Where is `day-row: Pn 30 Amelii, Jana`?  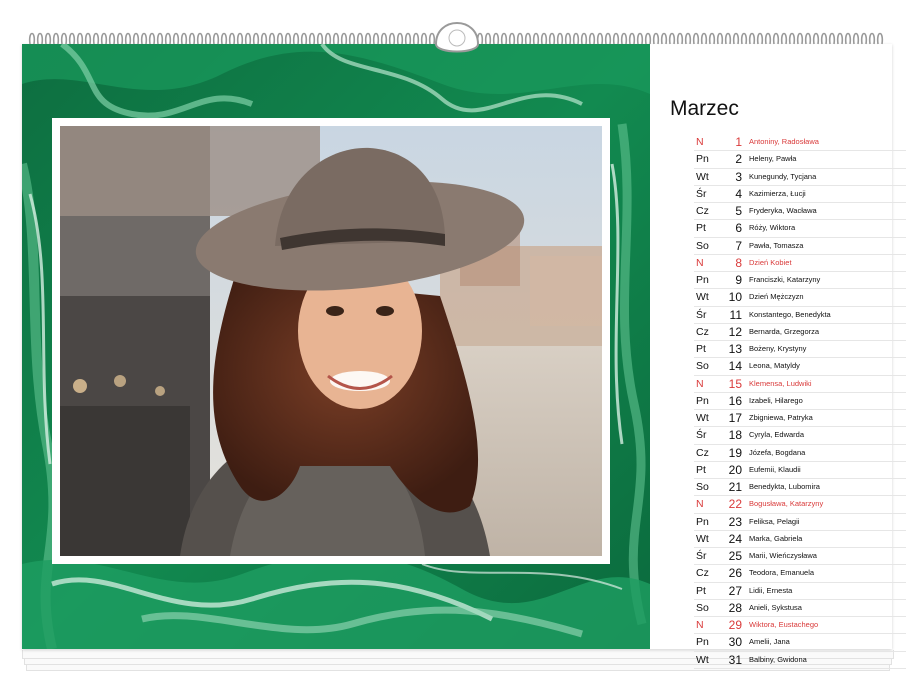
day-row: Pn 30 Amelii, Jana is located at coordinates (800, 643).